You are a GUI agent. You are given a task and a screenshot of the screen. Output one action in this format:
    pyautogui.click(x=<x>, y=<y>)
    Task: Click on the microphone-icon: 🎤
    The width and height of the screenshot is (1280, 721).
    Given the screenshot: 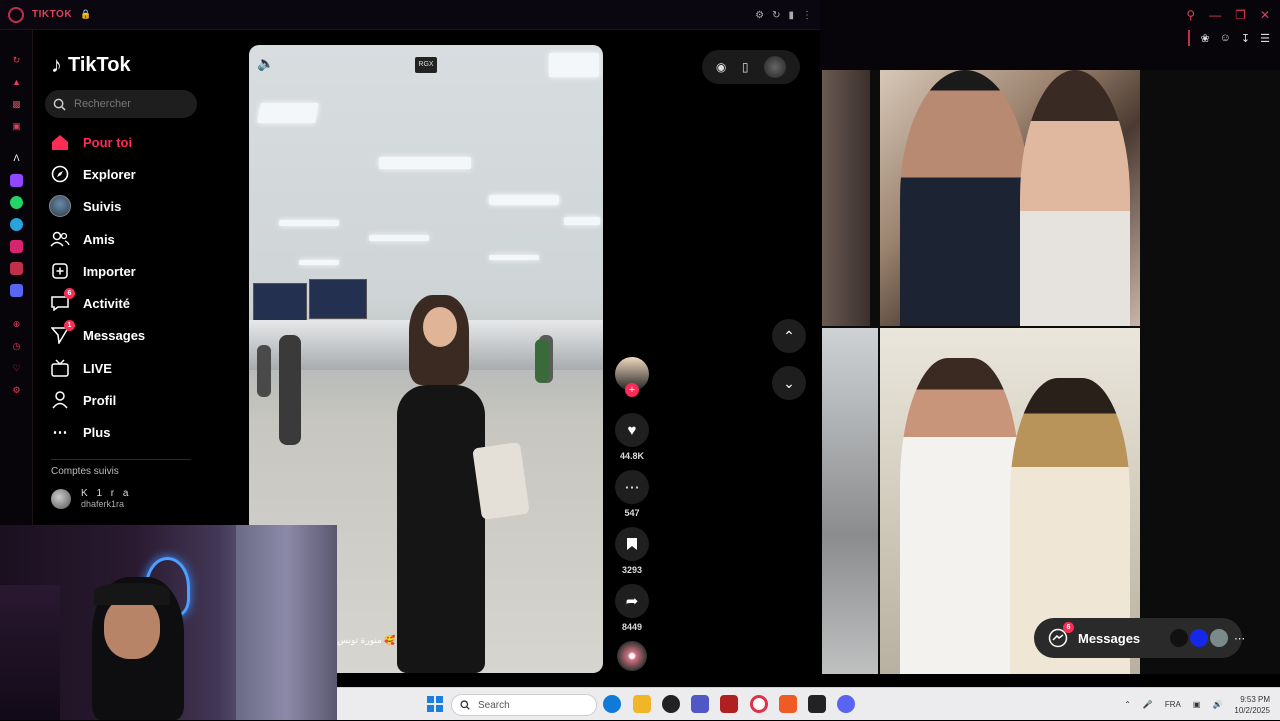 What is the action you would take?
    pyautogui.click(x=1148, y=704)
    